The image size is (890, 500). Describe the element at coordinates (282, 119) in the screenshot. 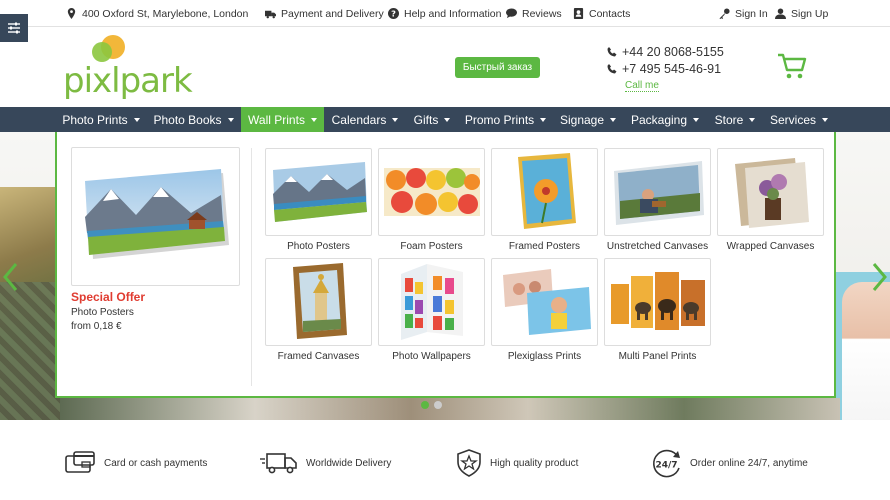

I see `nav-item-wall-prints: Wall Prints` at that location.